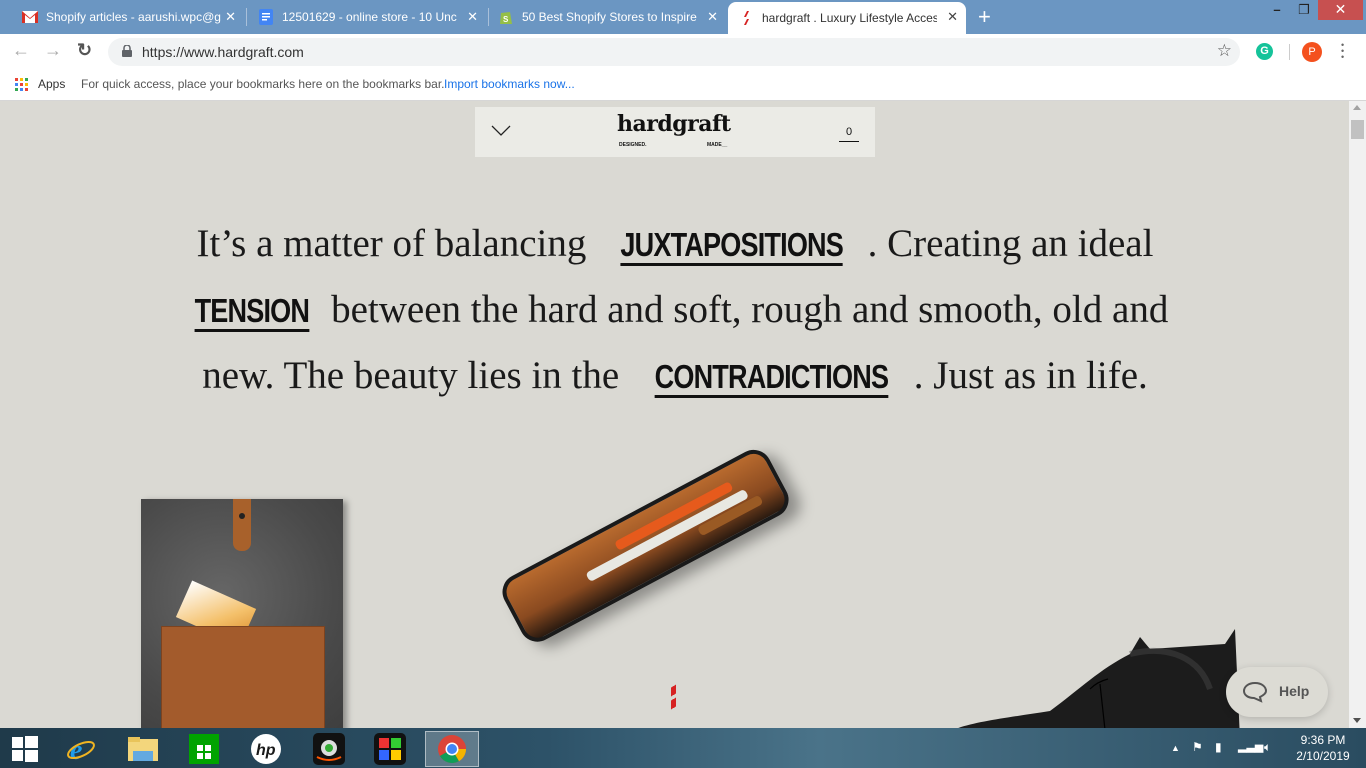 This screenshot has width=1366, height=768. What do you see at coordinates (984, 17) in the screenshot?
I see `new-tab-button: +` at bounding box center [984, 17].